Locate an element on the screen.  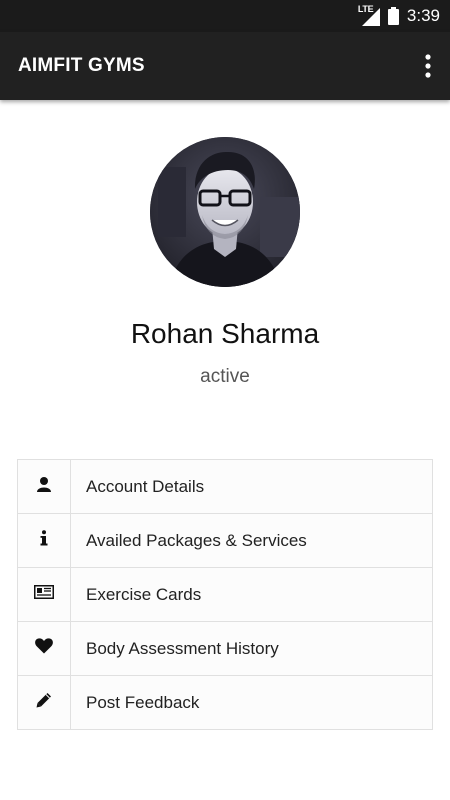
app-title: AIMFIT GYMS is located at coordinates (81, 65).